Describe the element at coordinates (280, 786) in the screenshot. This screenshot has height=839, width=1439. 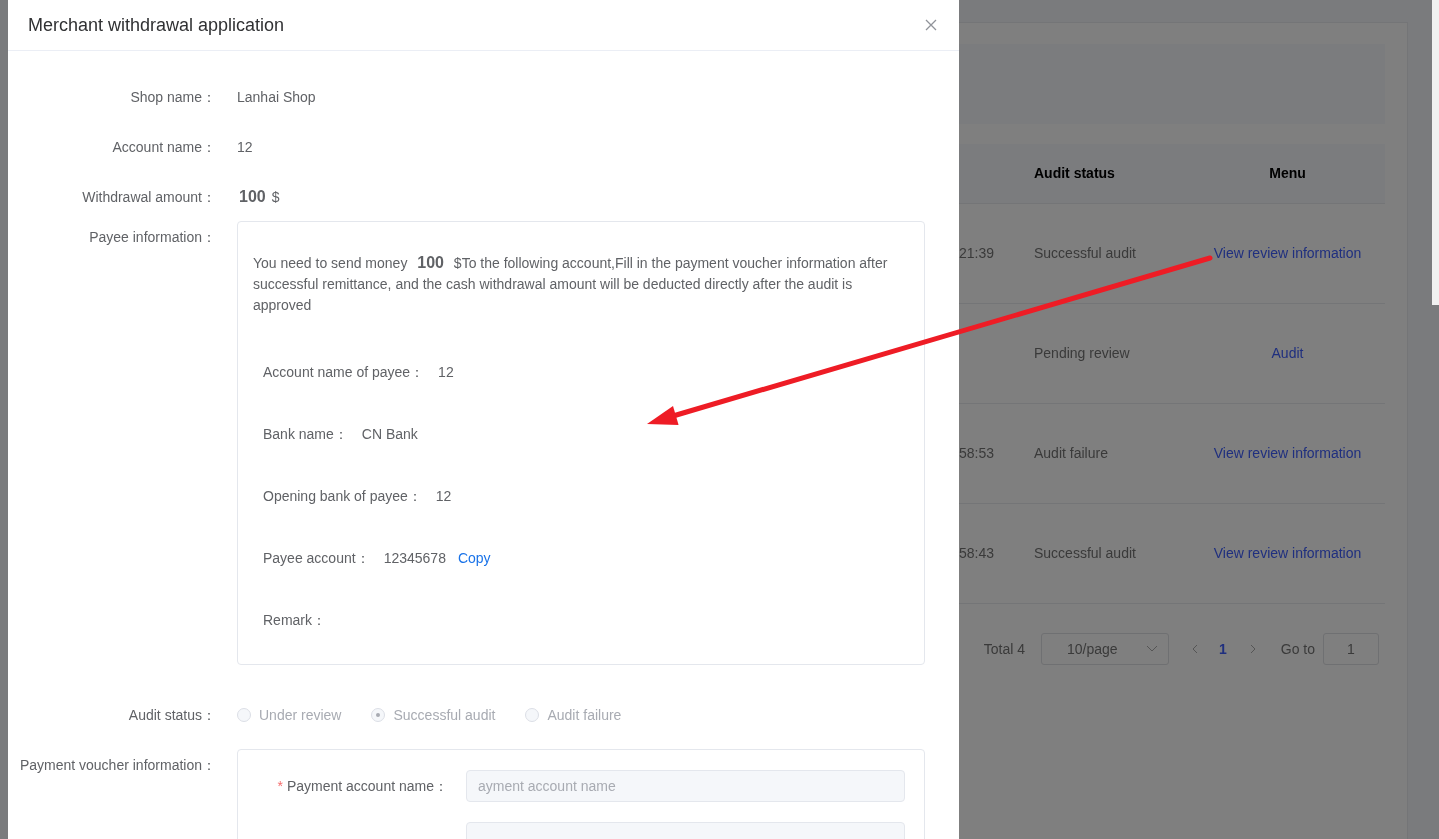
I see `required-mark: *` at that location.